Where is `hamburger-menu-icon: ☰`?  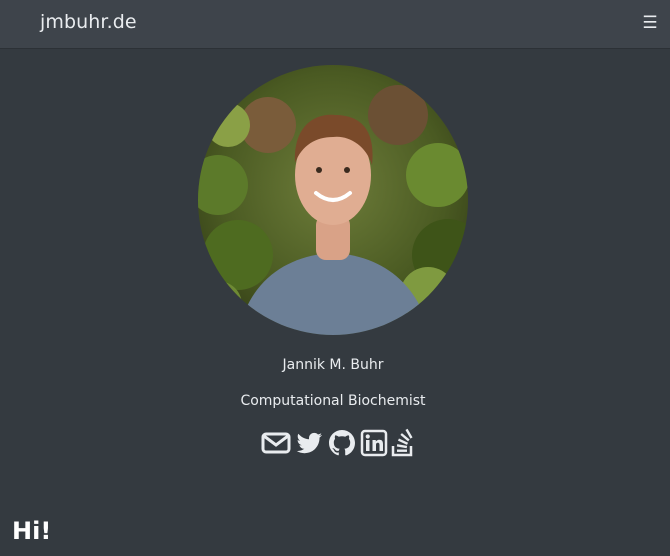
hamburger-menu-icon: ☰ is located at coordinates (650, 23).